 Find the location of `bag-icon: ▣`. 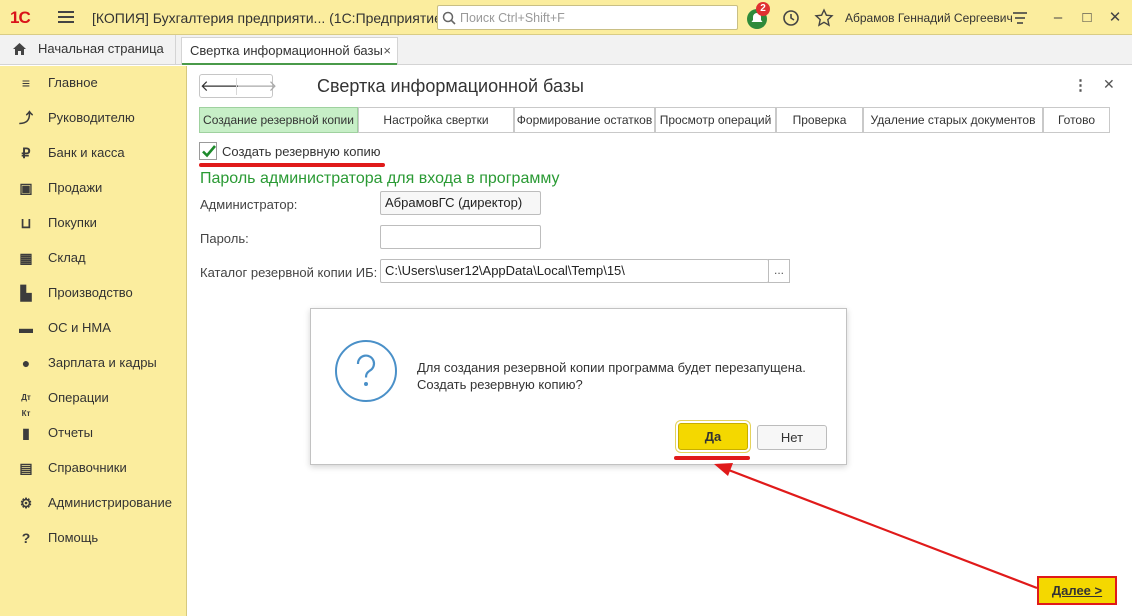

bag-icon: ▣ is located at coordinates (26, 188).